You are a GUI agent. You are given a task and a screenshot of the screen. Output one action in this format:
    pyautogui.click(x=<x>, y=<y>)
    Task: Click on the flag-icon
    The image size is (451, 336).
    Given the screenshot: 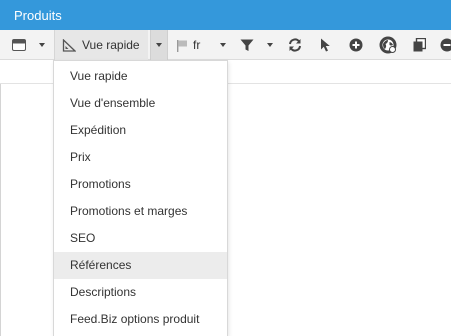 What is the action you would take?
    pyautogui.click(x=182, y=45)
    